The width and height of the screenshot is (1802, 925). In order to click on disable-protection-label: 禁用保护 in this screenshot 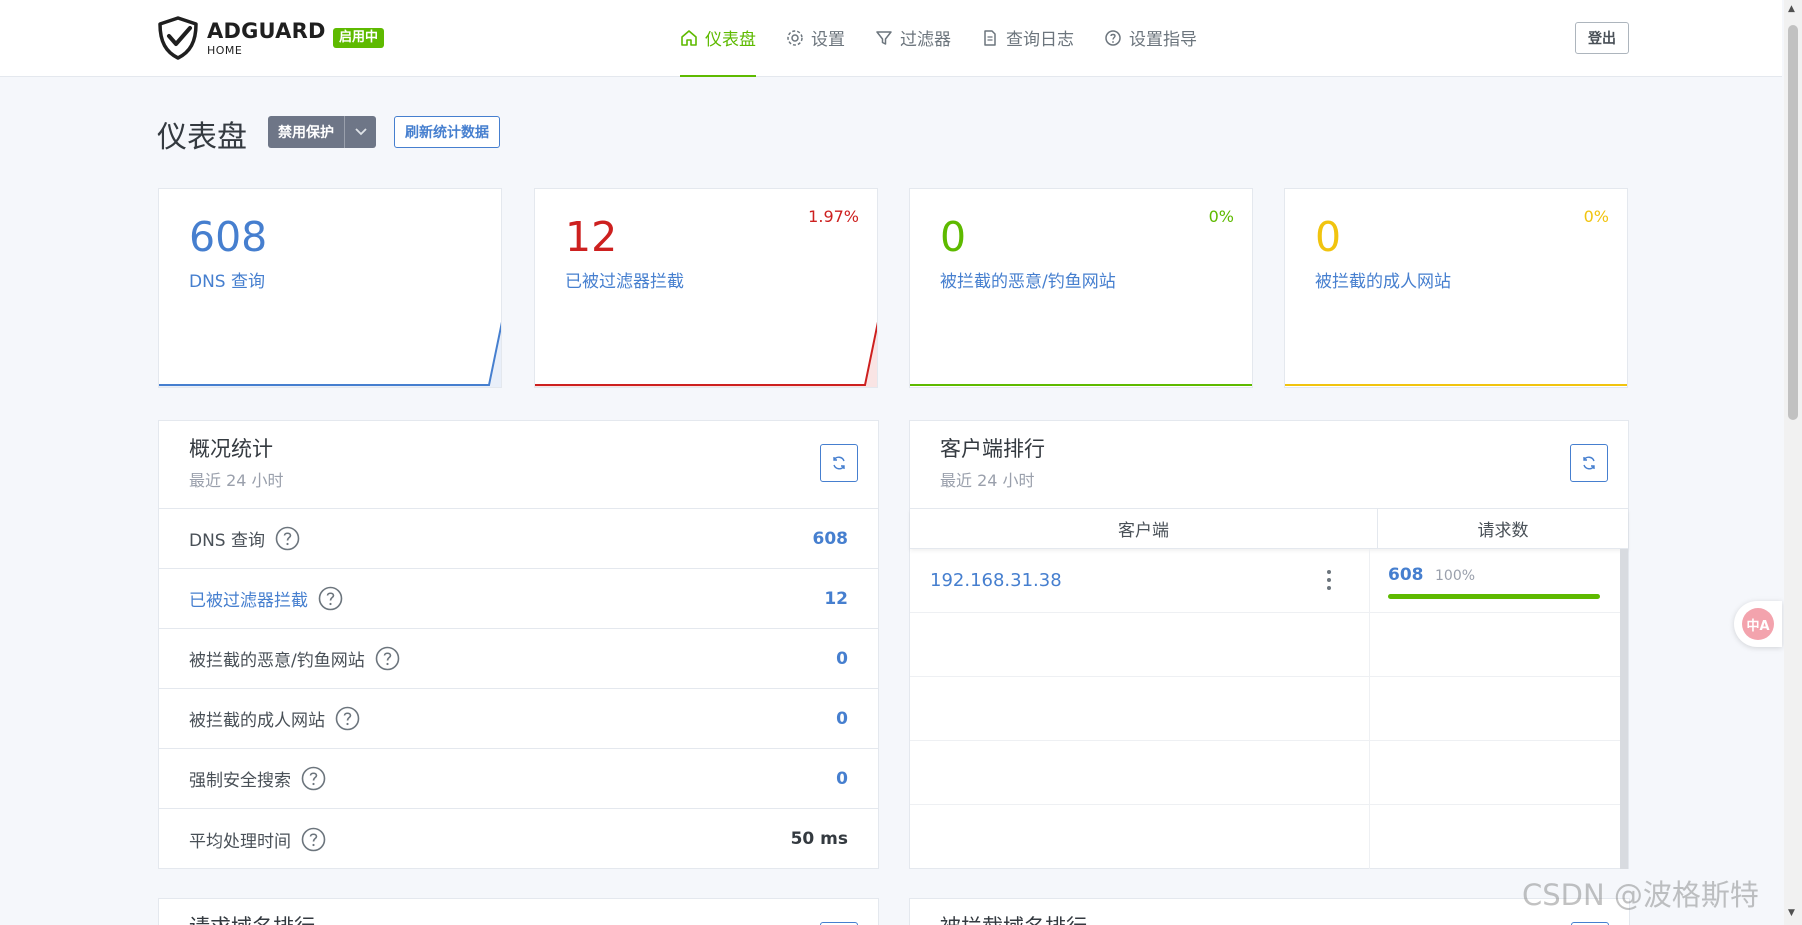, I will do `click(306, 132)`.